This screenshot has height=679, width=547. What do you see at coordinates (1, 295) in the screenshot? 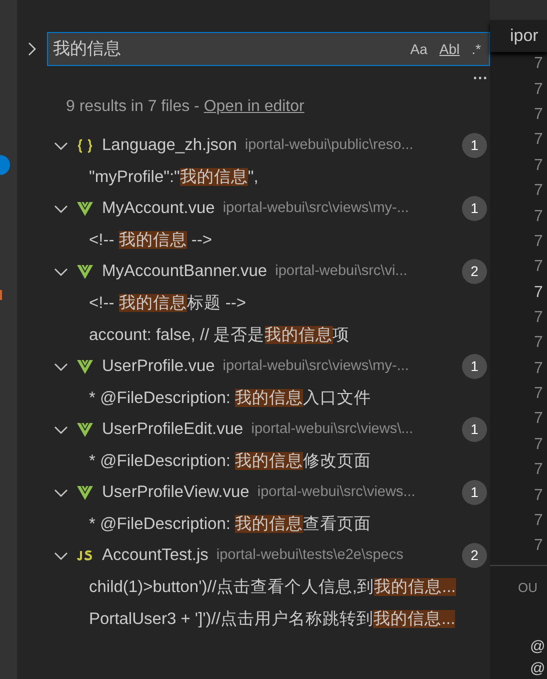
I see `marker-icon` at bounding box center [1, 295].